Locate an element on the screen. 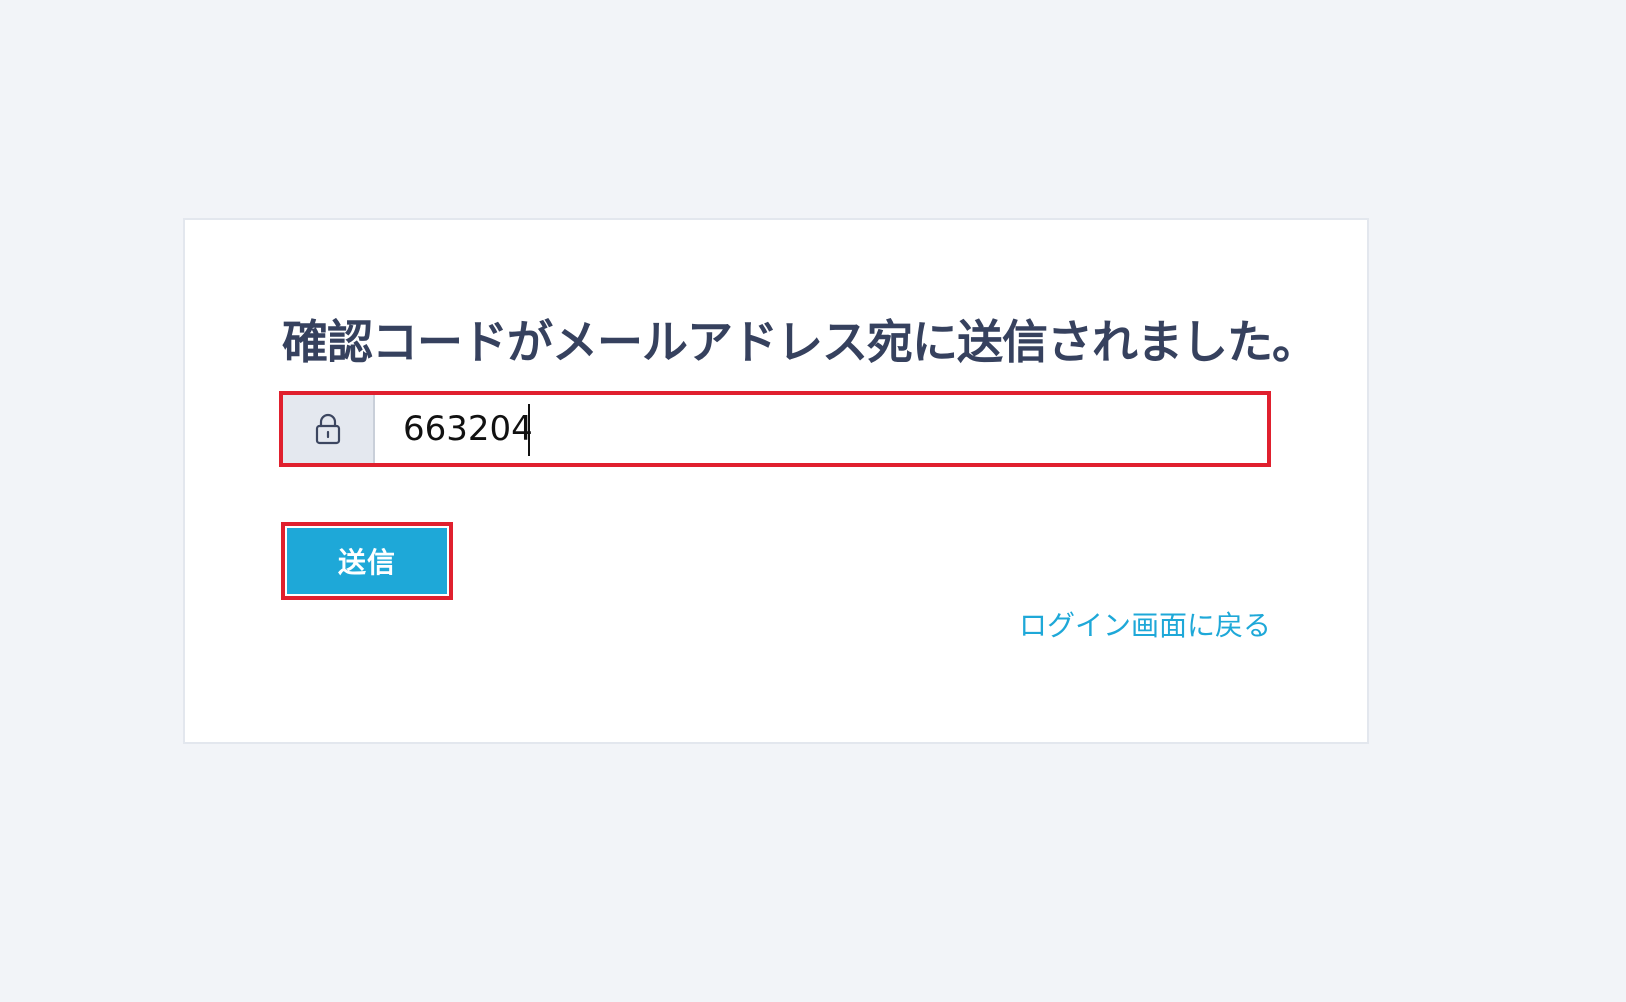 This screenshot has height=1002, width=1626. page-title: 確認コードがメールアドレス宛に送信されました。 is located at coordinates (800, 342).